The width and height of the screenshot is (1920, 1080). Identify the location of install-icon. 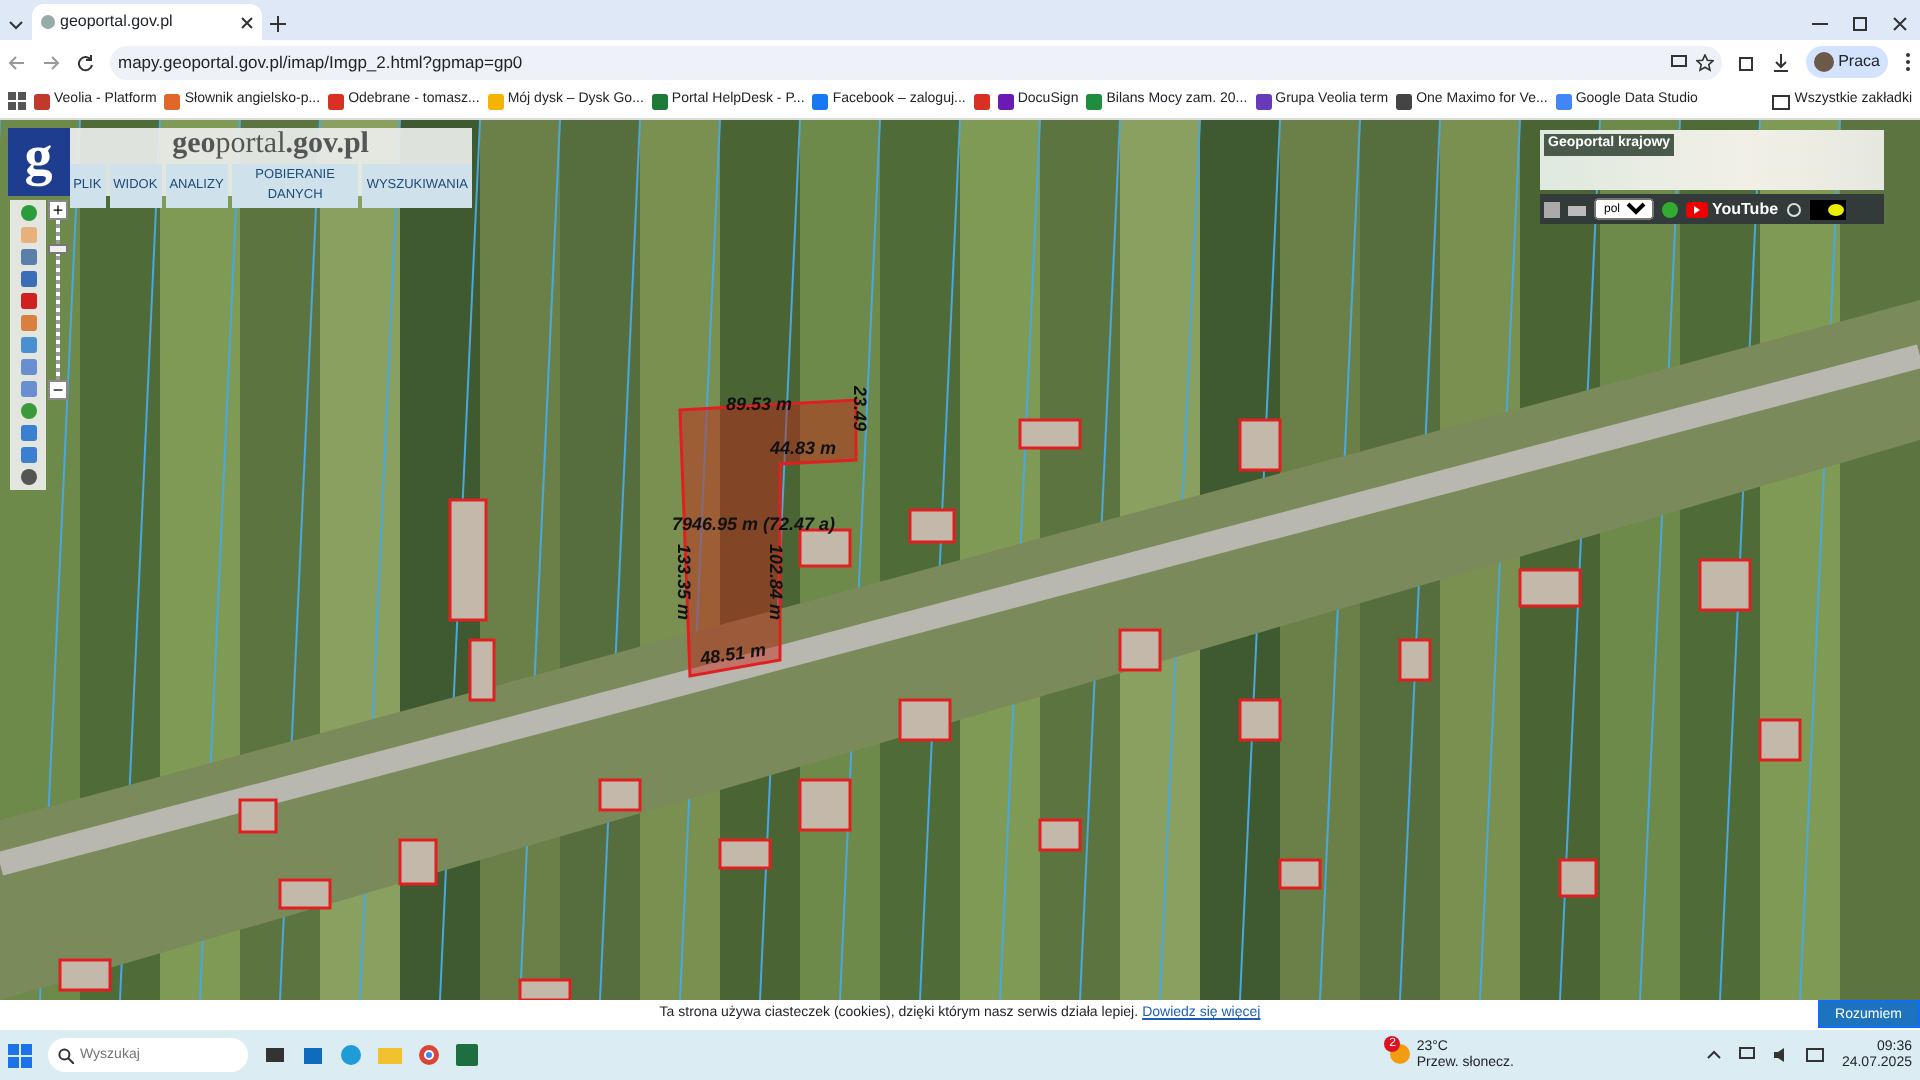
(1679, 62).